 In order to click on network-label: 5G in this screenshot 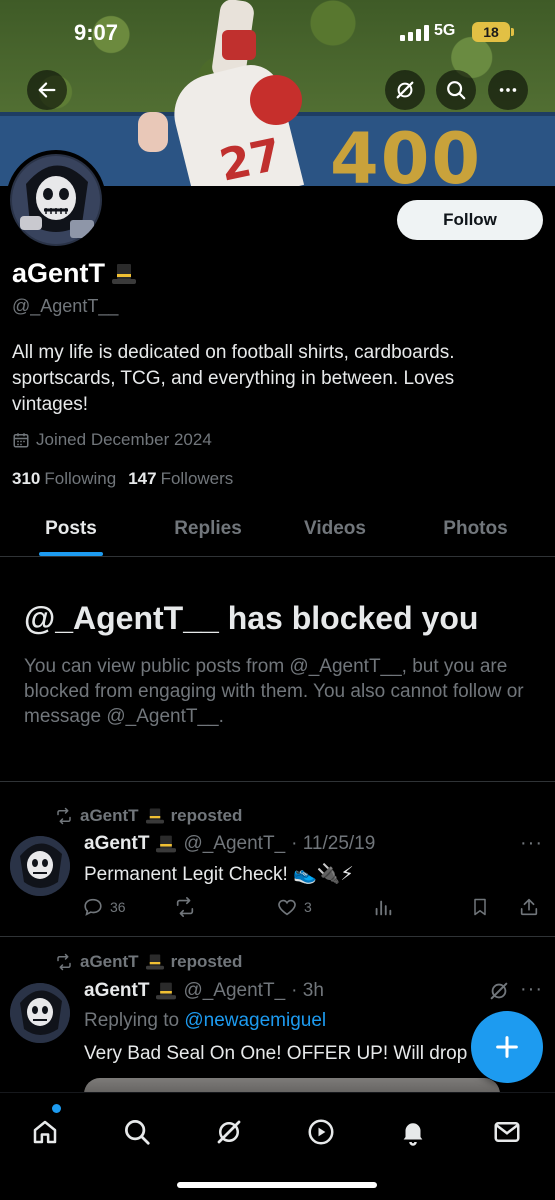, I will do `click(445, 30)`.